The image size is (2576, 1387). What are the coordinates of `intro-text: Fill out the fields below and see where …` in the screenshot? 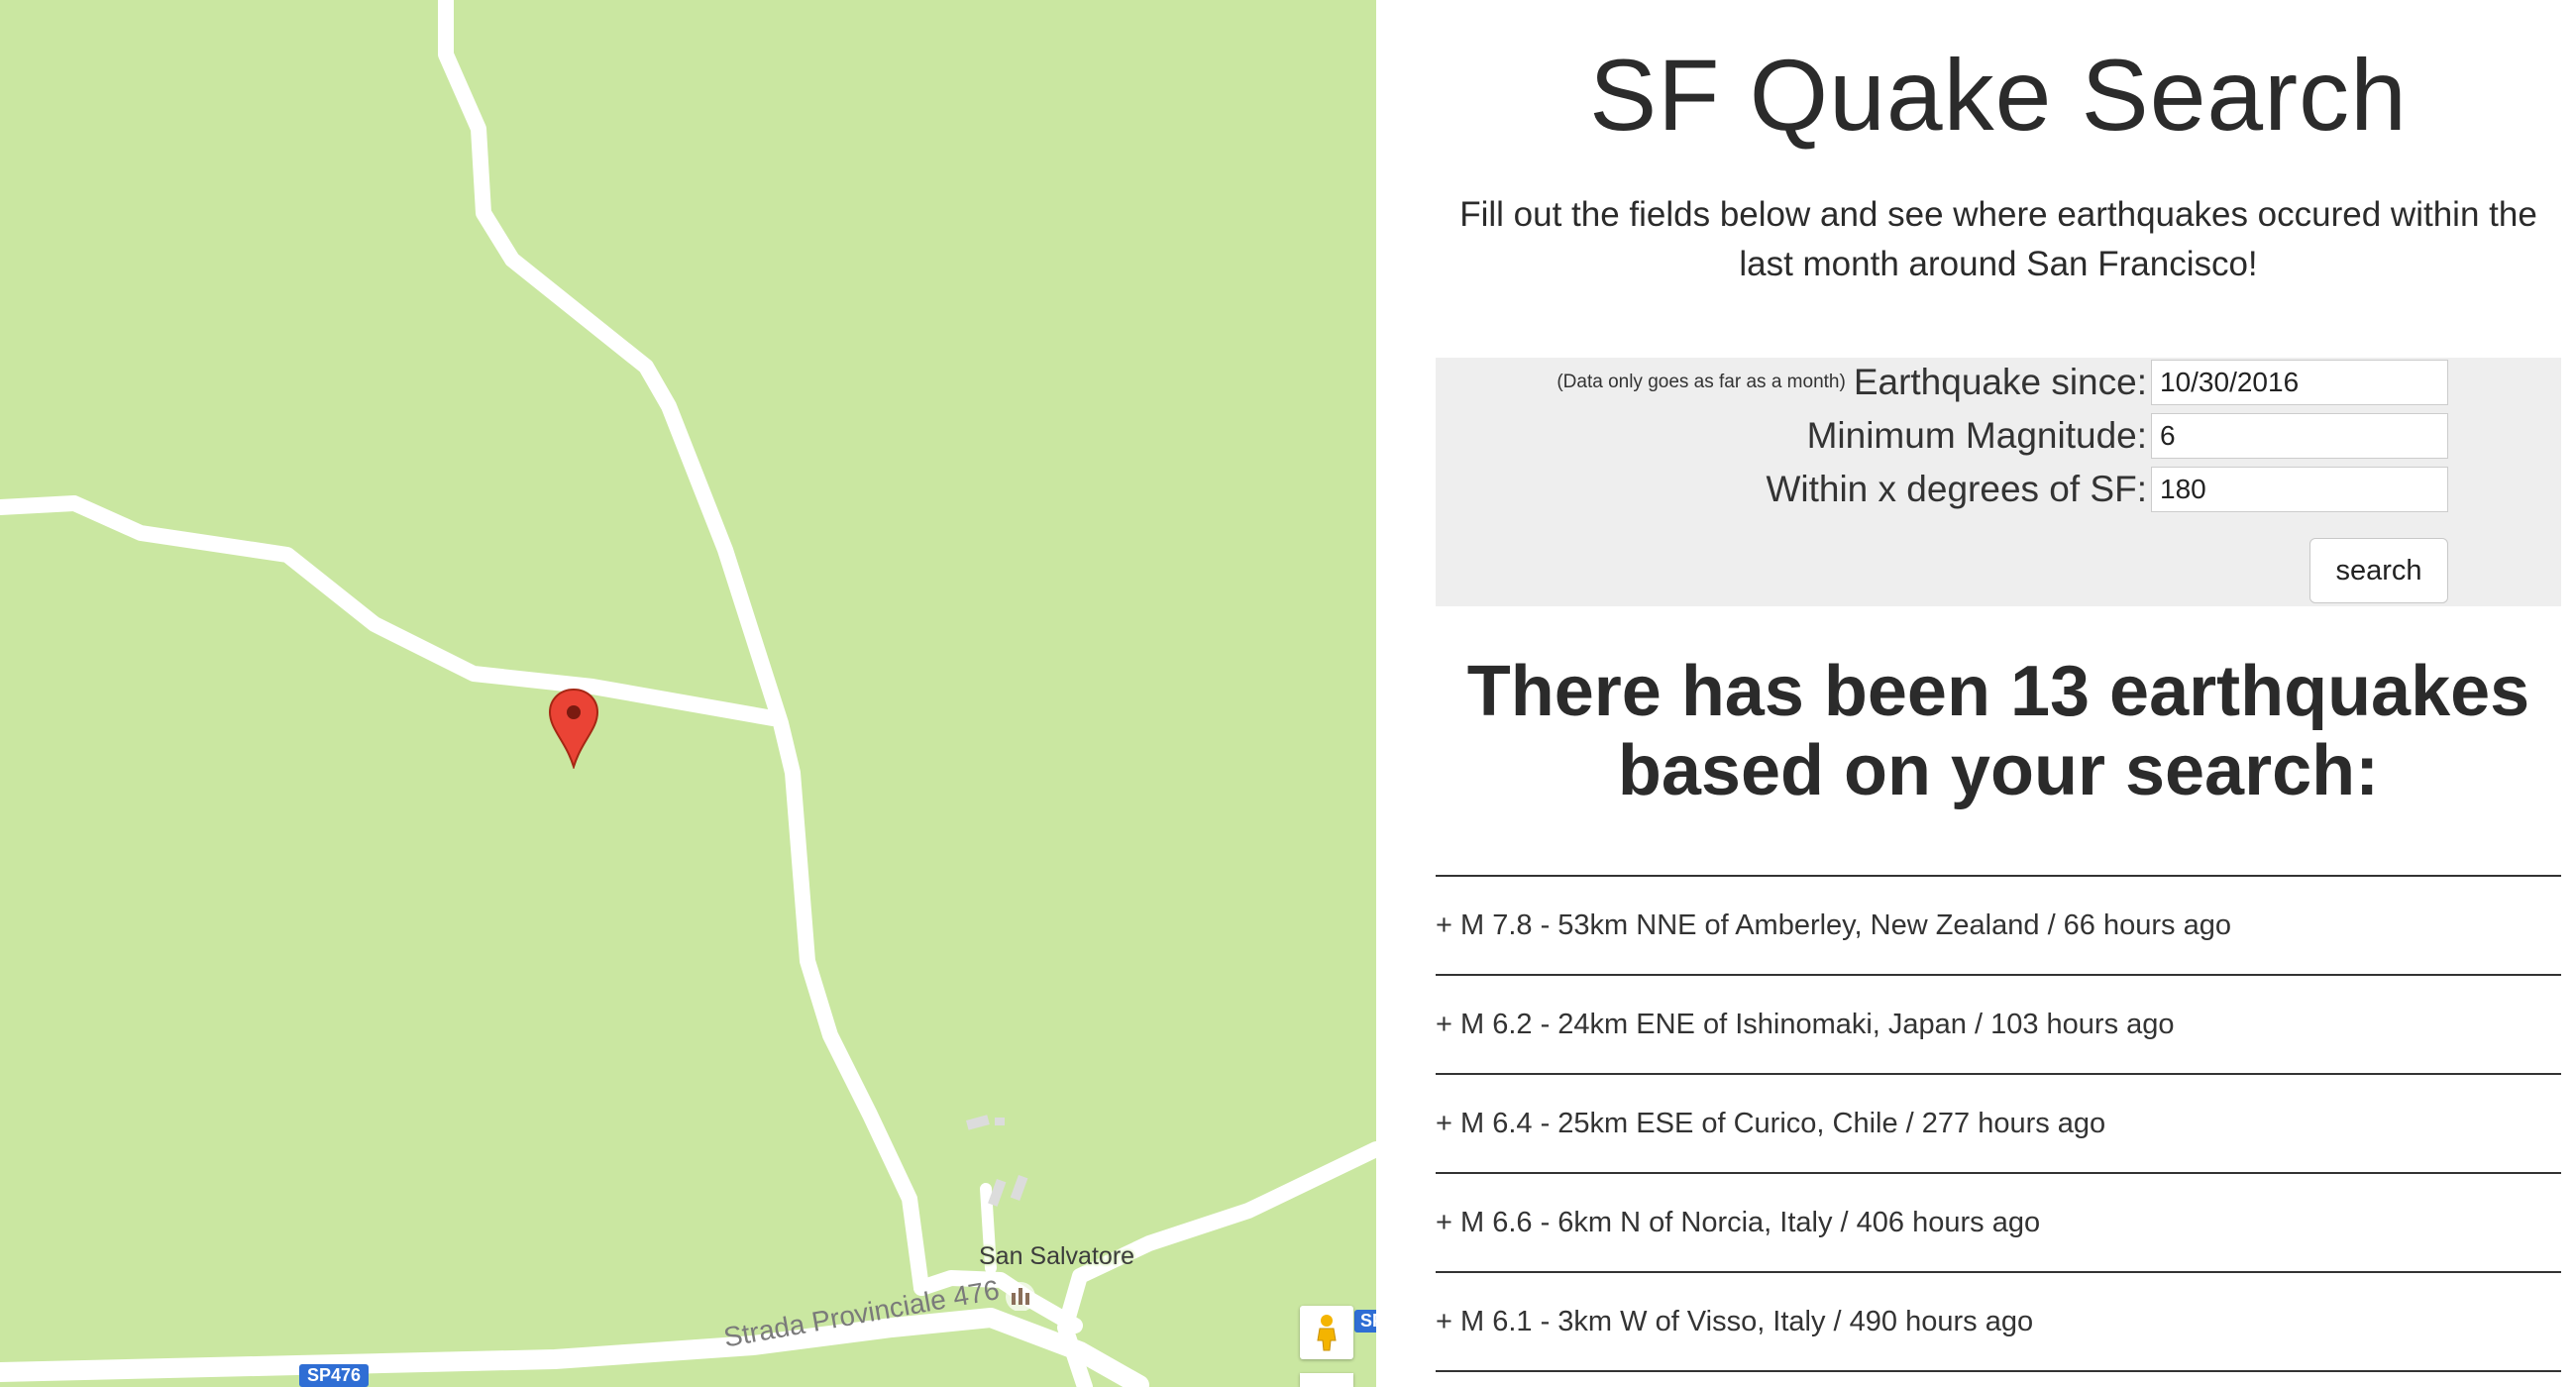 It's located at (1998, 239).